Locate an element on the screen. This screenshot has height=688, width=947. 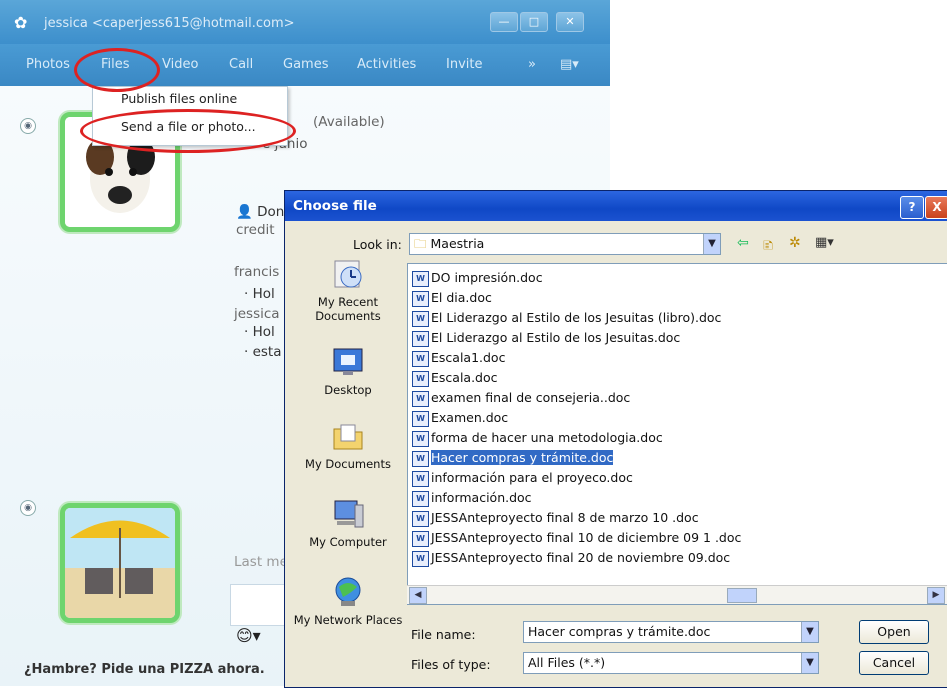
maximize-button: □ is located at coordinates (534, 22).